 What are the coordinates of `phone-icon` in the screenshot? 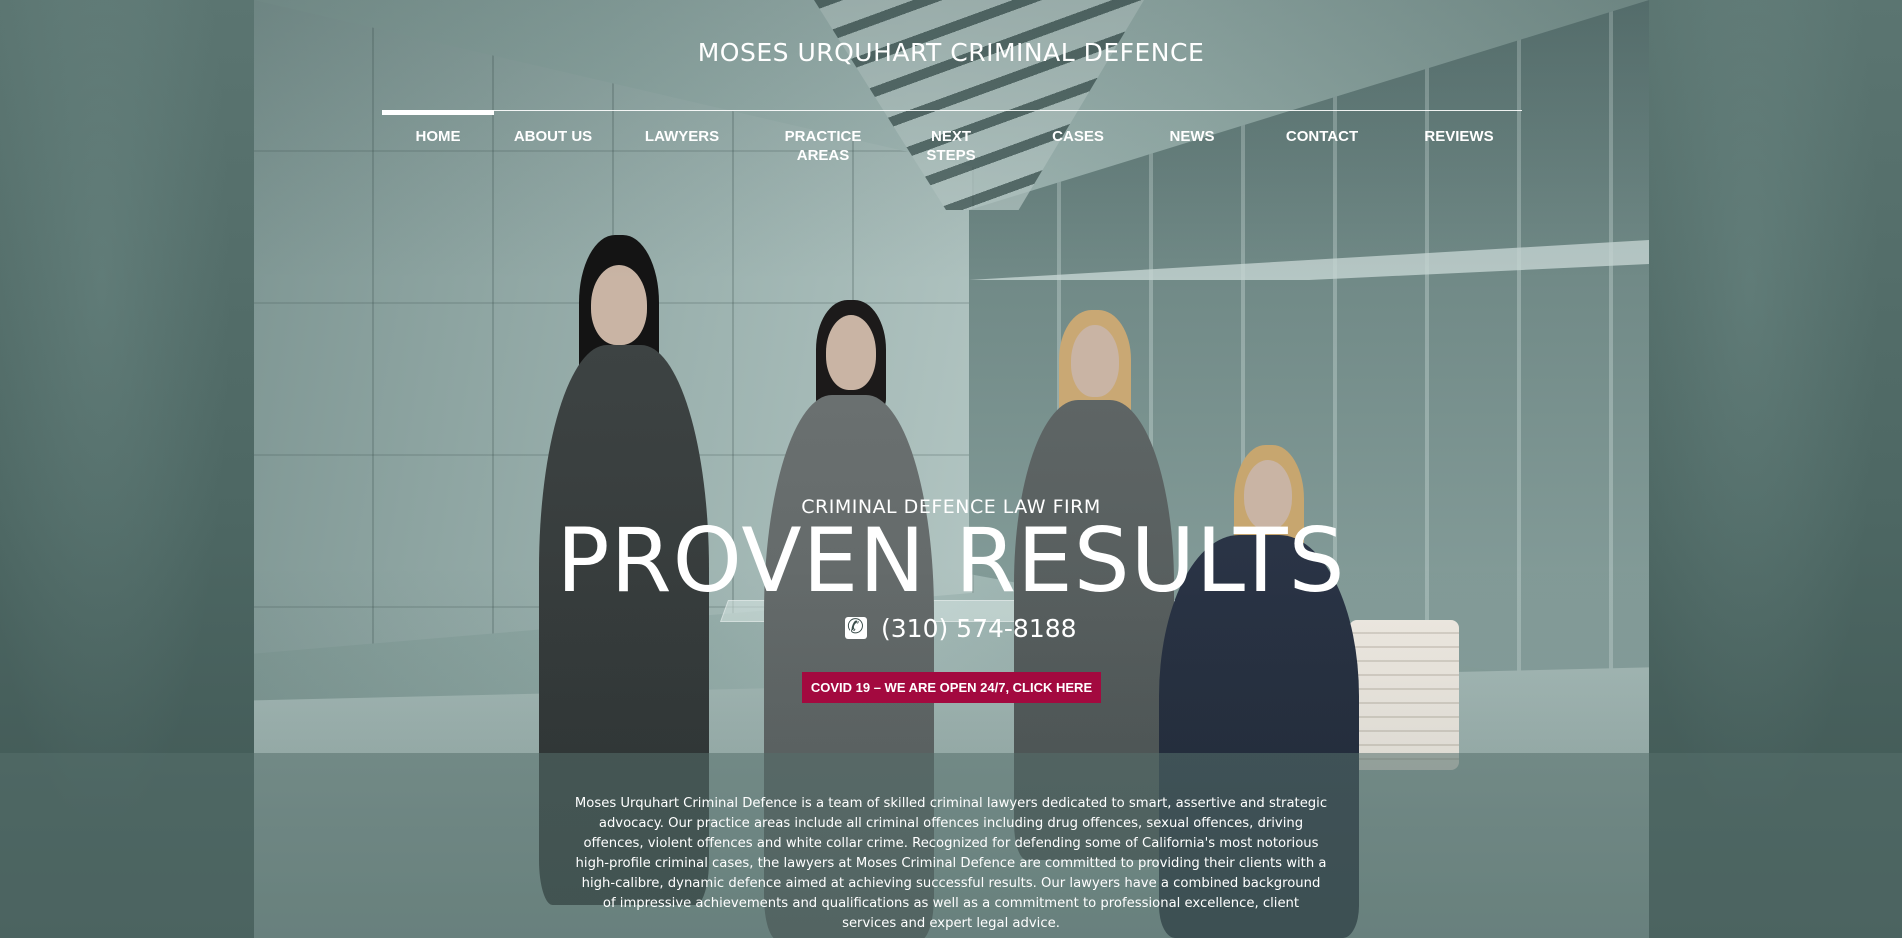 It's located at (856, 626).